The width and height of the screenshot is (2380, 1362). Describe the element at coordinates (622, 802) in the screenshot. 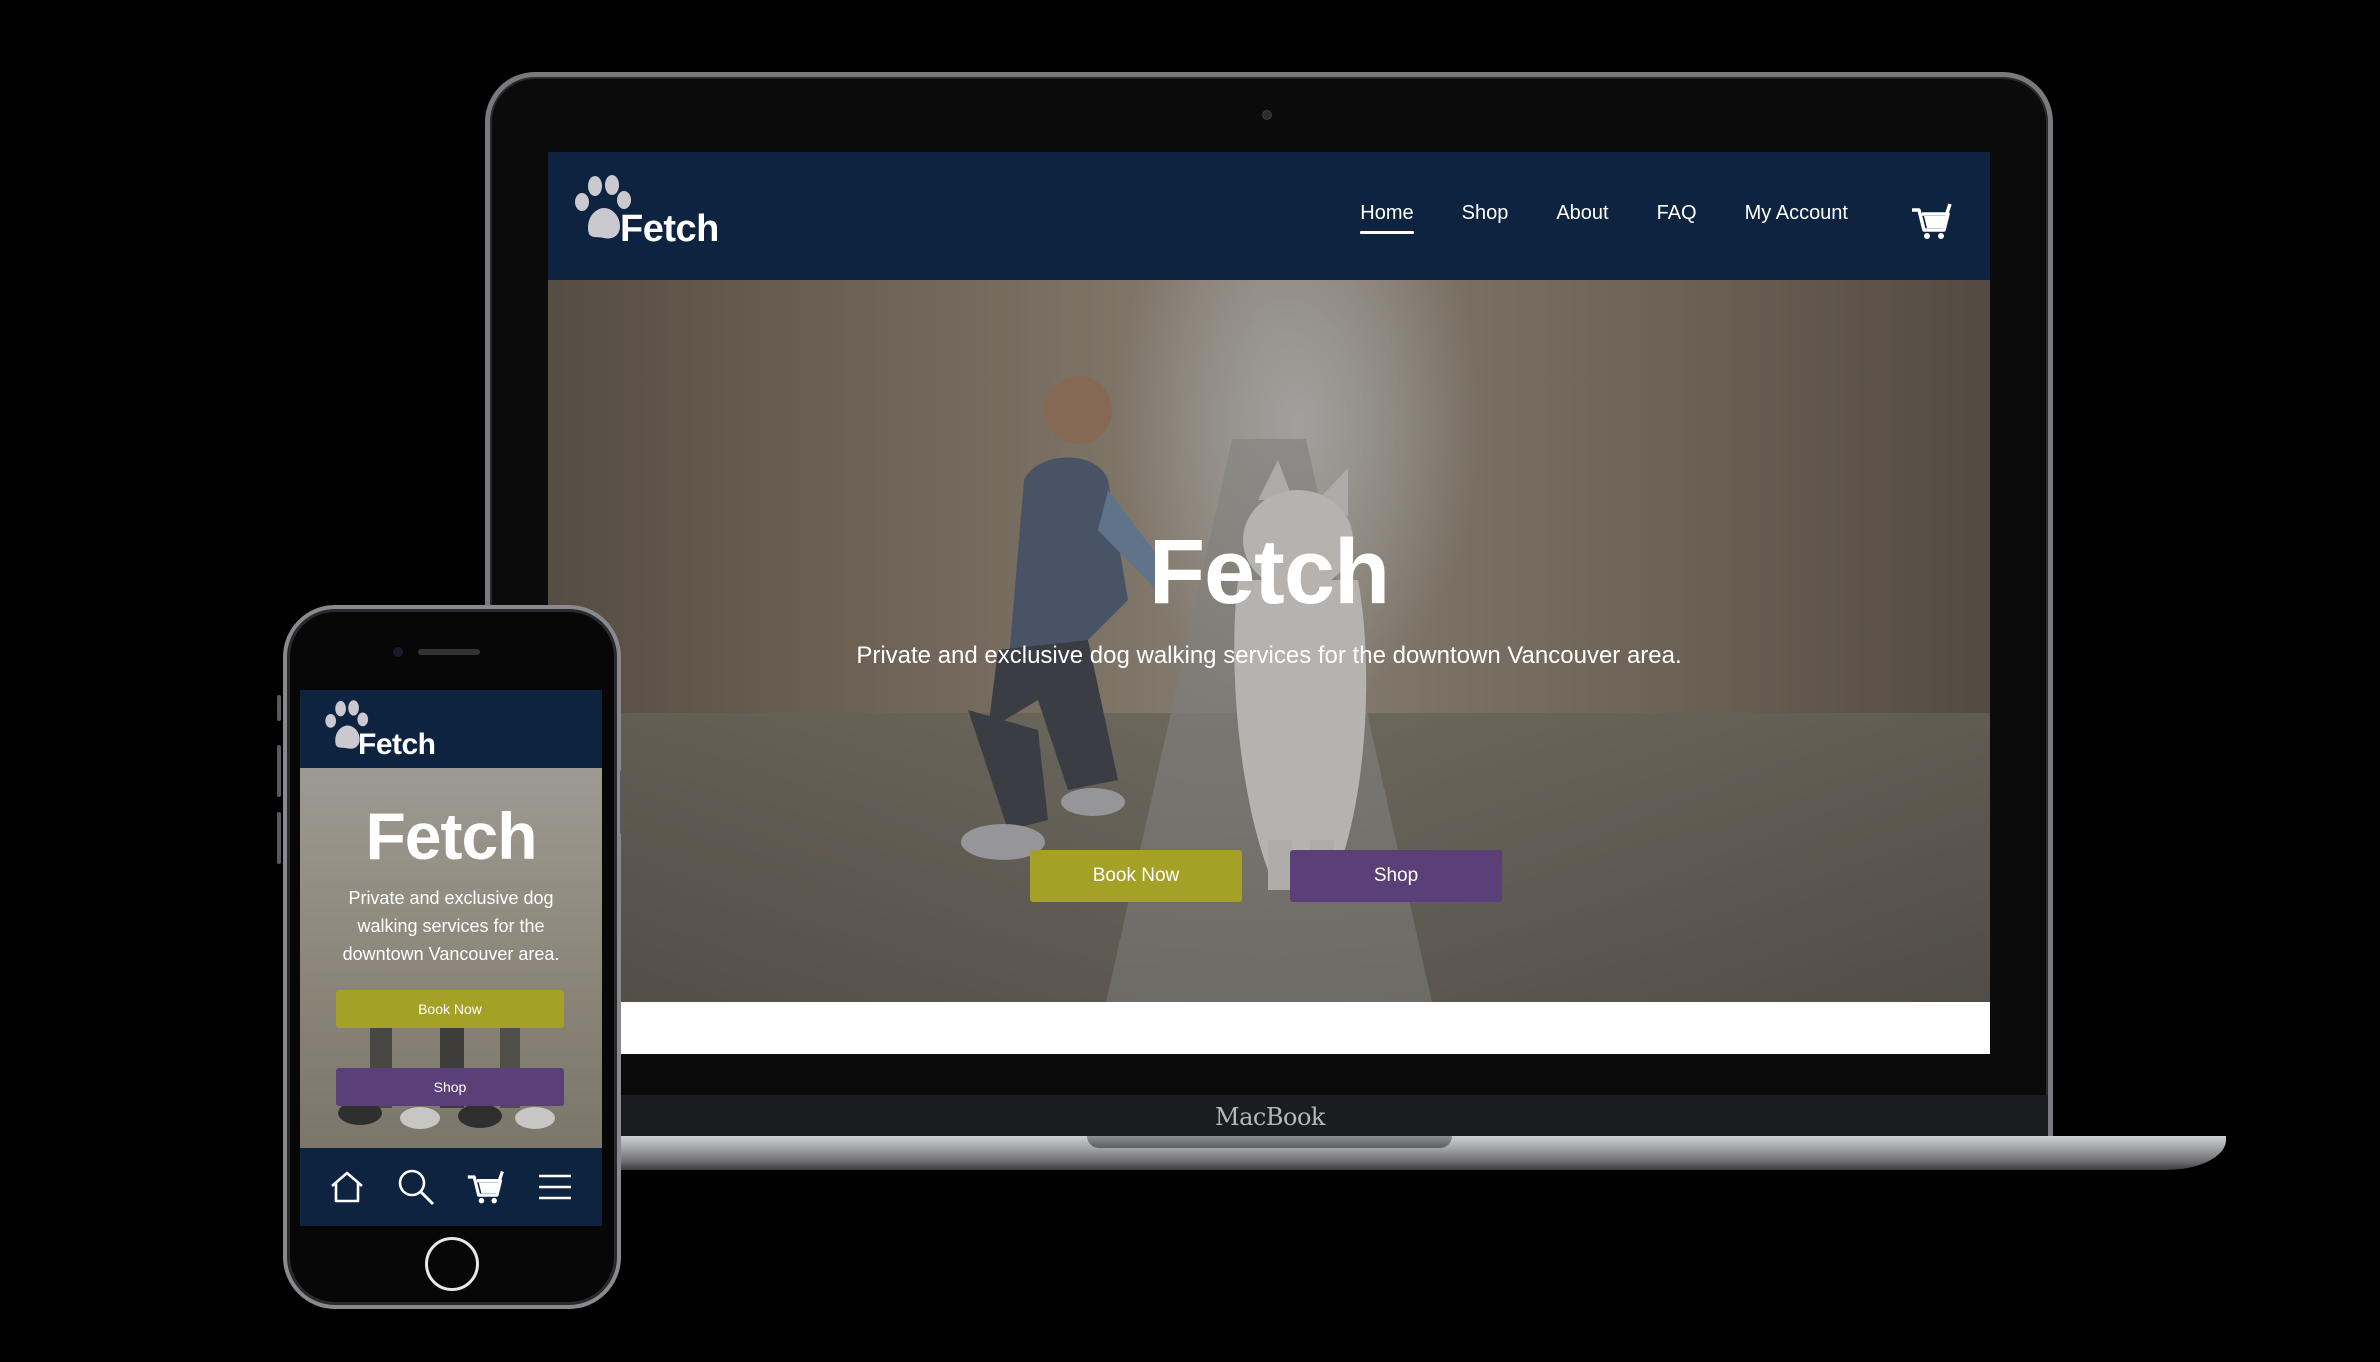

I see `phone-power-button` at that location.